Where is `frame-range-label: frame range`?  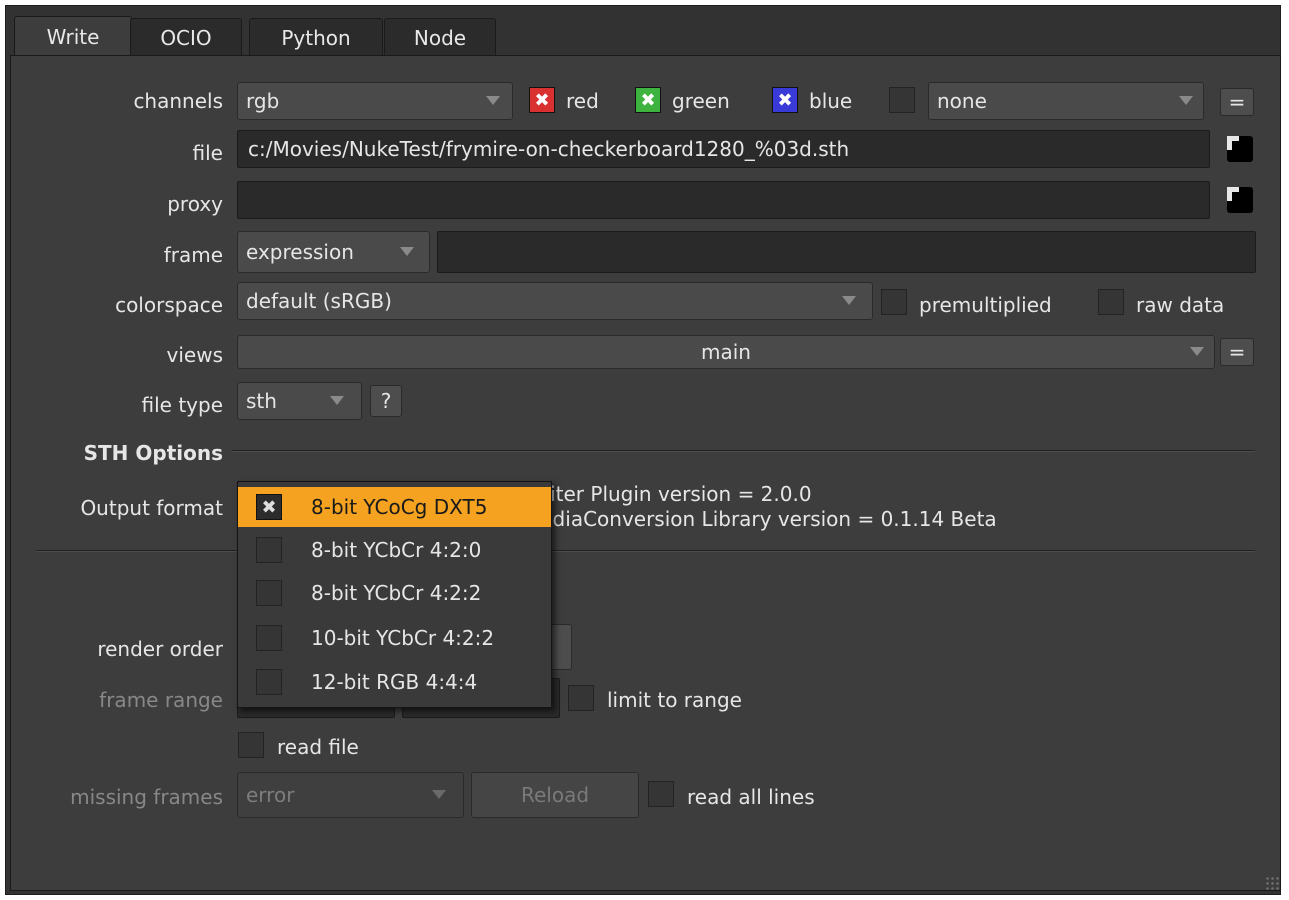
frame-range-label: frame range is located at coordinates (161, 700).